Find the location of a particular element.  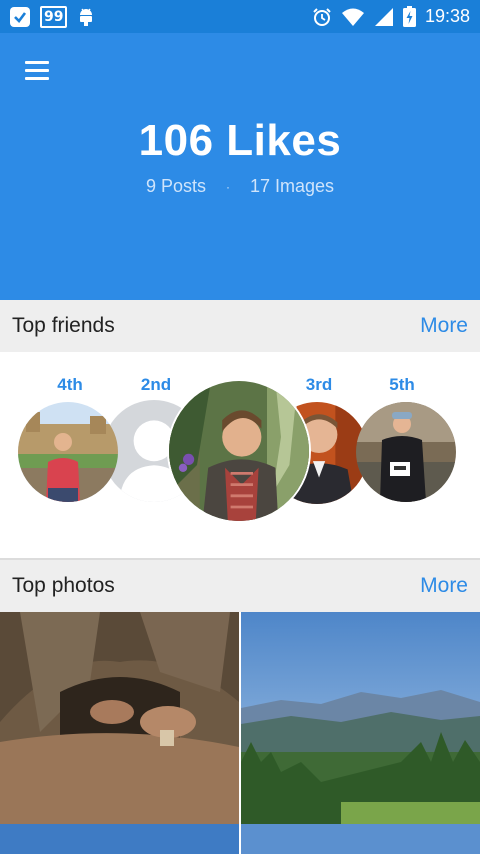

android-icon is located at coordinates (86, 17).